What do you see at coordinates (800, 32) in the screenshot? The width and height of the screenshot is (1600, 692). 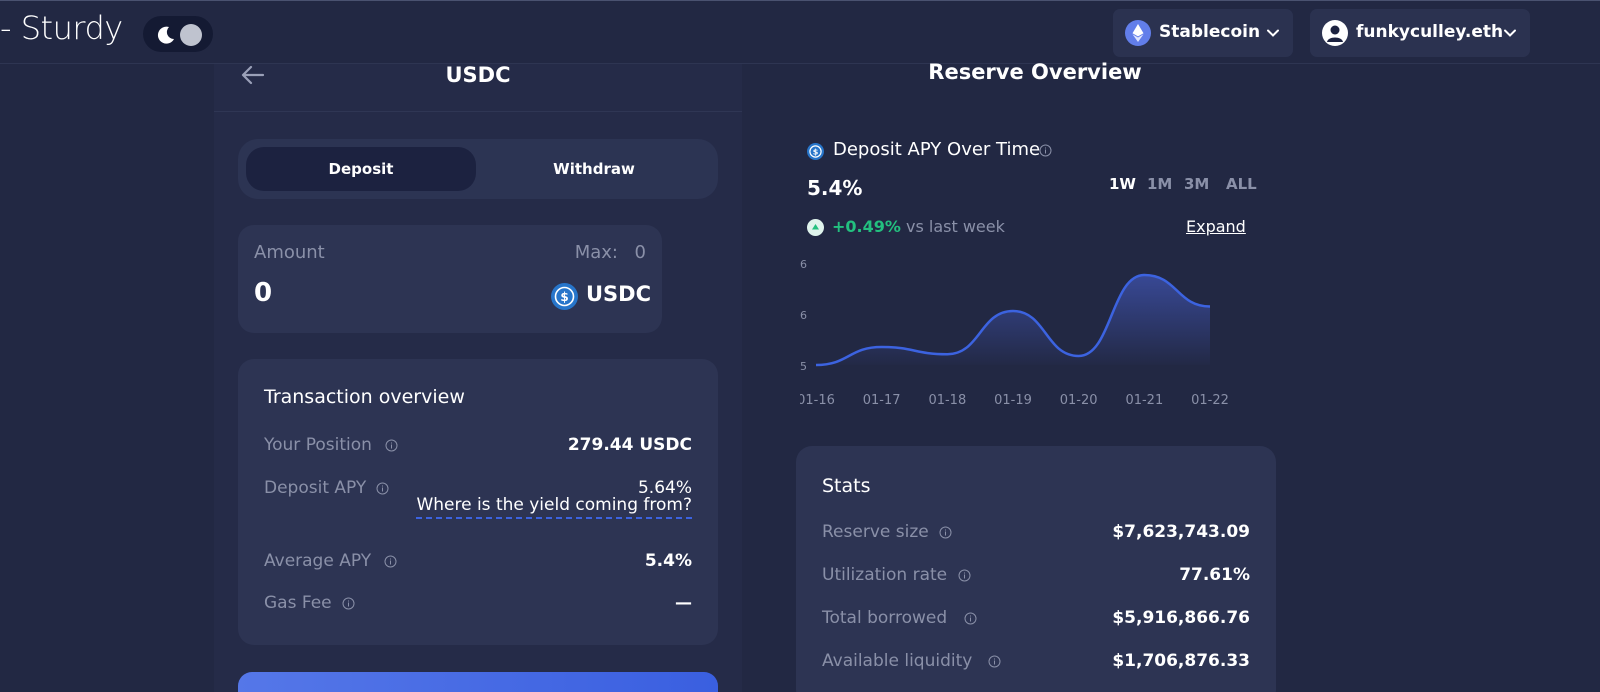 I see `top-bar: - Sturdy Stablecoin funkyculley.eth` at bounding box center [800, 32].